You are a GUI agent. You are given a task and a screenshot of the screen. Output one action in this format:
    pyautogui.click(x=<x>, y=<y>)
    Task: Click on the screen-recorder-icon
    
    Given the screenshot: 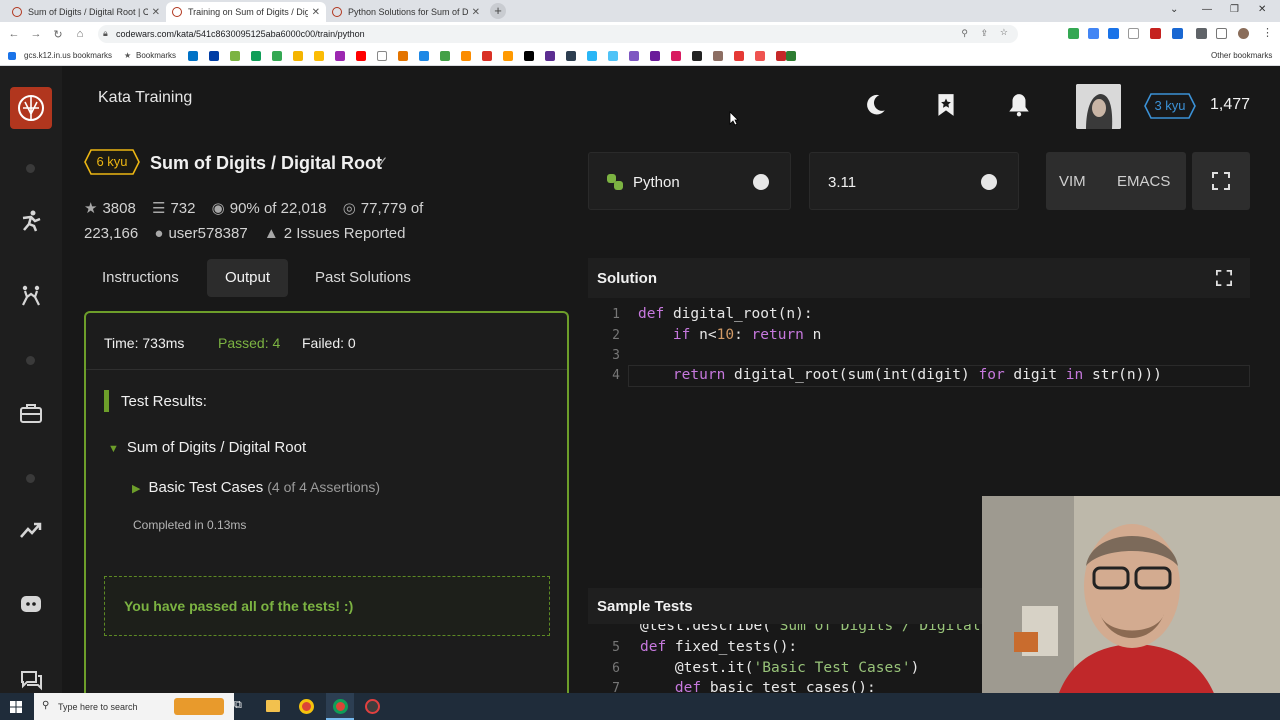 What is the action you would take?
    pyautogui.click(x=372, y=706)
    